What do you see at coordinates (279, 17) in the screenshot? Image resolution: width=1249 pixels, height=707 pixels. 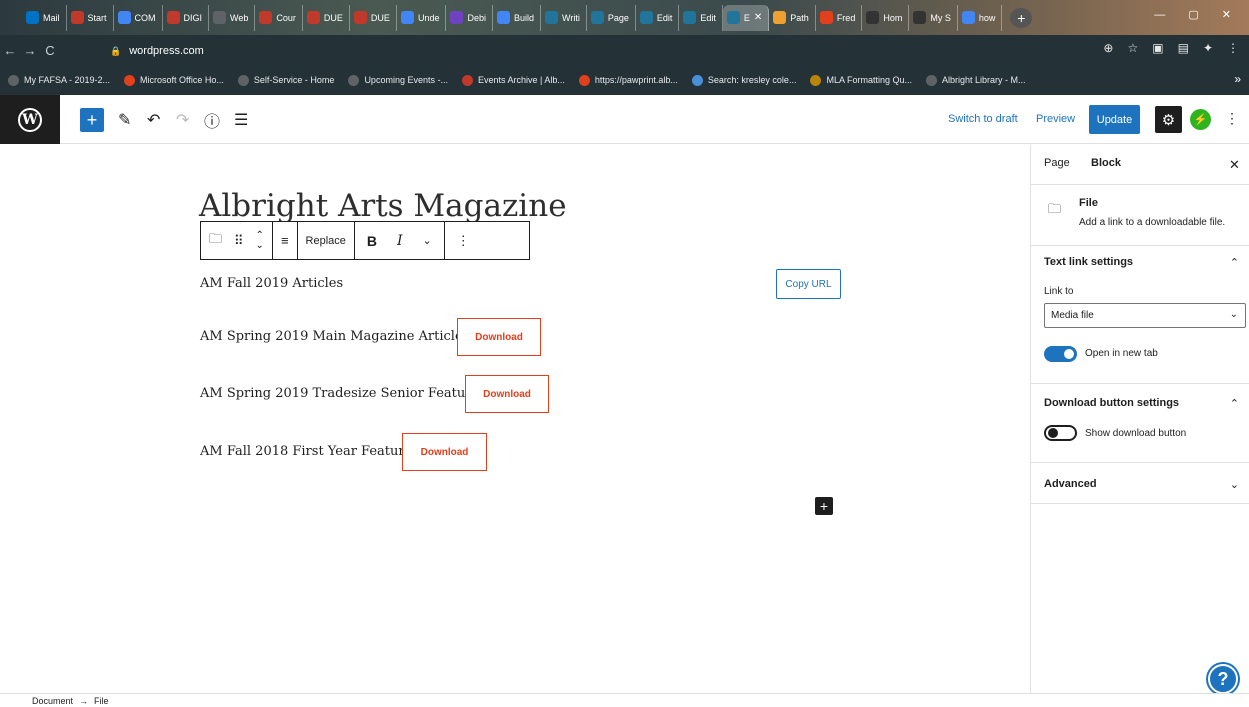 I see `browser-tab: Cour` at bounding box center [279, 17].